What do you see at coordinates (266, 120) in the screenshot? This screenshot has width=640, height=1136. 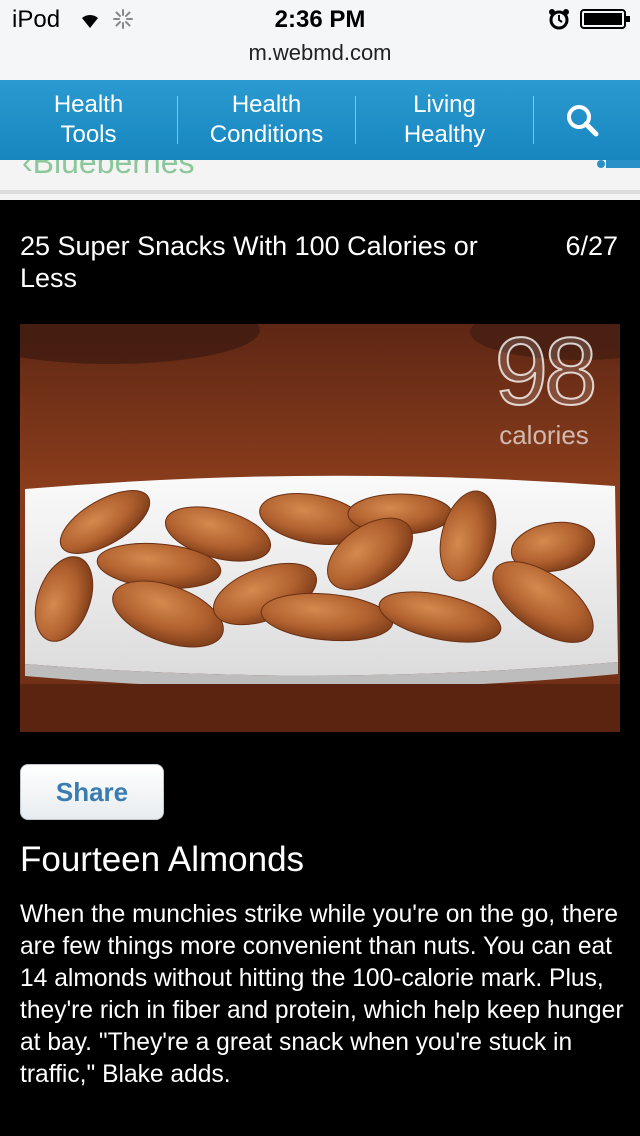 I see `nav-health-conditions: Health Conditions` at bounding box center [266, 120].